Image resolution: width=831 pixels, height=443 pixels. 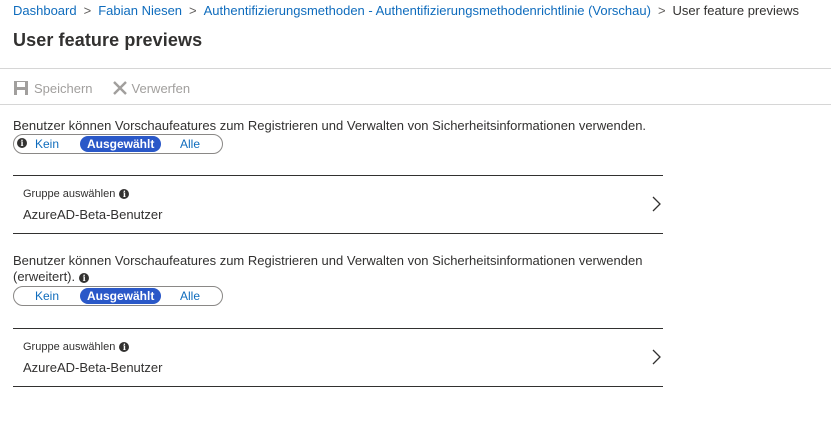 I want to click on discard-button: Verwerfen, so click(x=151, y=88).